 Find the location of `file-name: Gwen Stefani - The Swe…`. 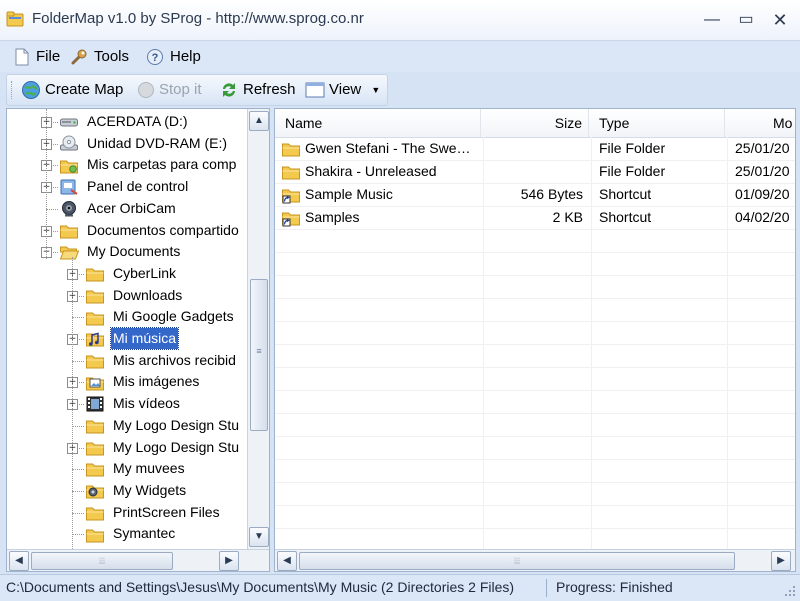

file-name: Gwen Stefani - The Swe… is located at coordinates (388, 148).